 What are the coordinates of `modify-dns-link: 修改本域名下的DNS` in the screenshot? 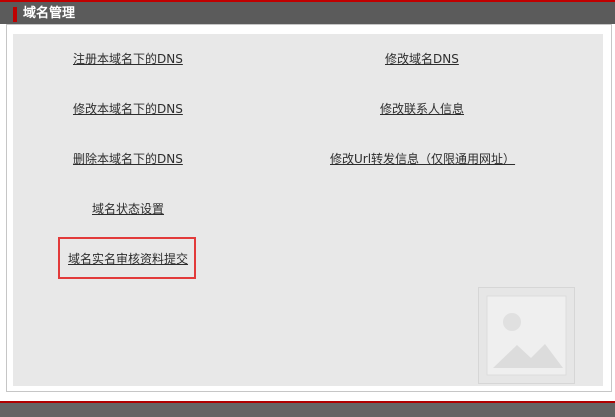 It's located at (128, 109).